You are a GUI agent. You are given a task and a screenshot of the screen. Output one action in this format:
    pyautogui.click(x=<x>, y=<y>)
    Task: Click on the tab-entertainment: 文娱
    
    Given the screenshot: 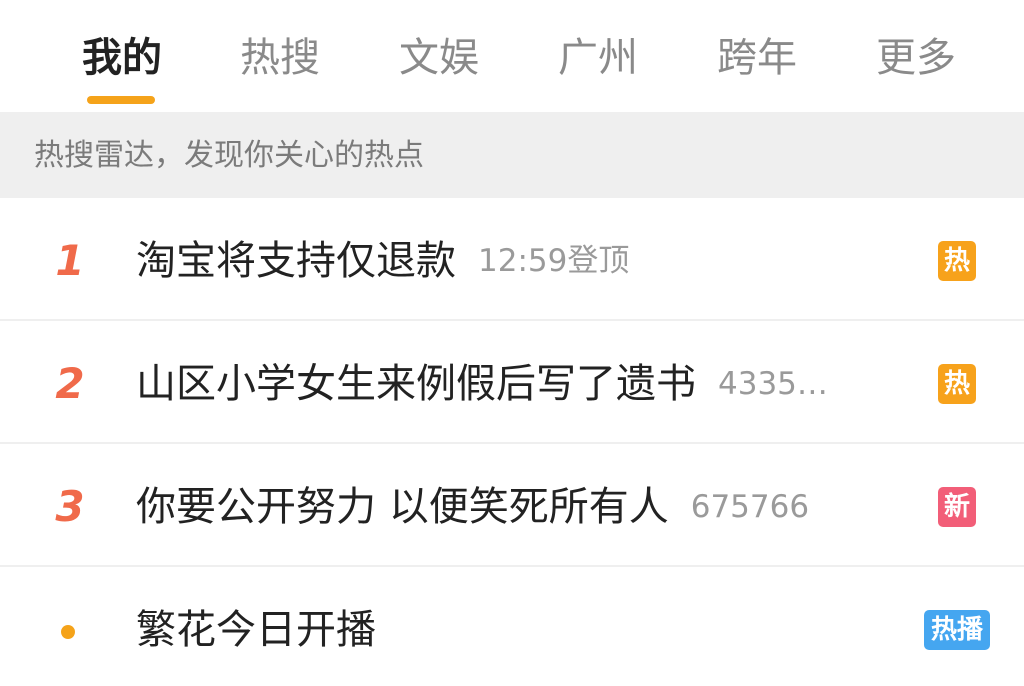 What is the action you would take?
    pyautogui.click(x=439, y=58)
    